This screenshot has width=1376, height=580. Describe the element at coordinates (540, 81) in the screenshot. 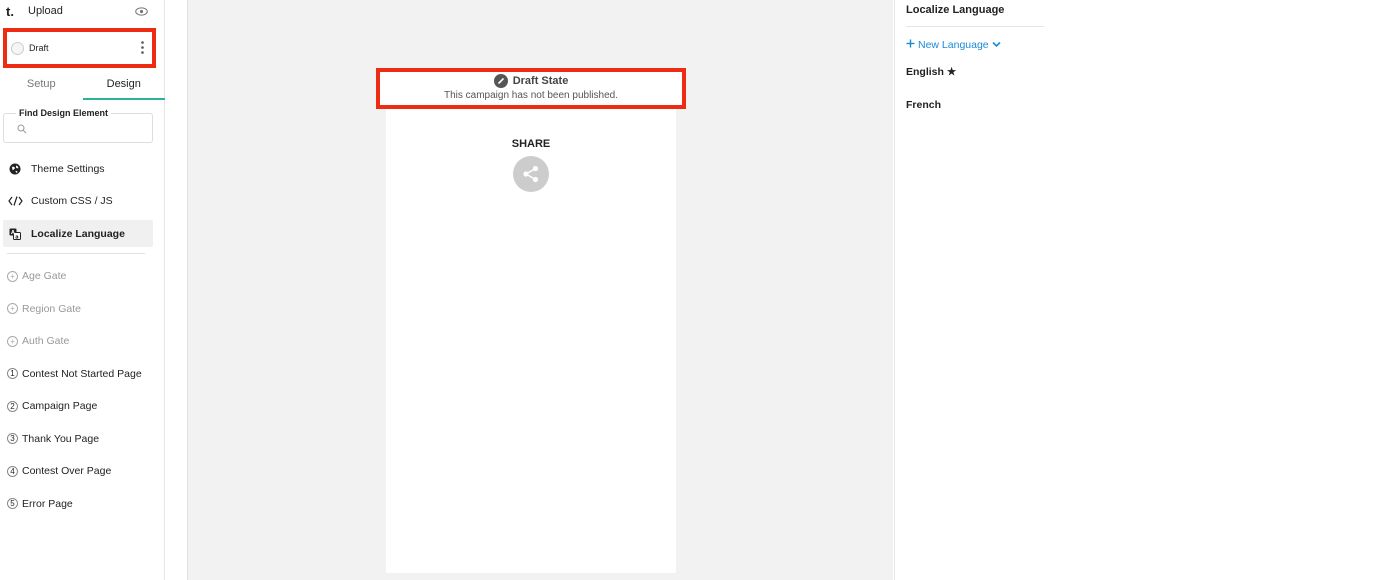

I see `banner-title: Draft State` at that location.